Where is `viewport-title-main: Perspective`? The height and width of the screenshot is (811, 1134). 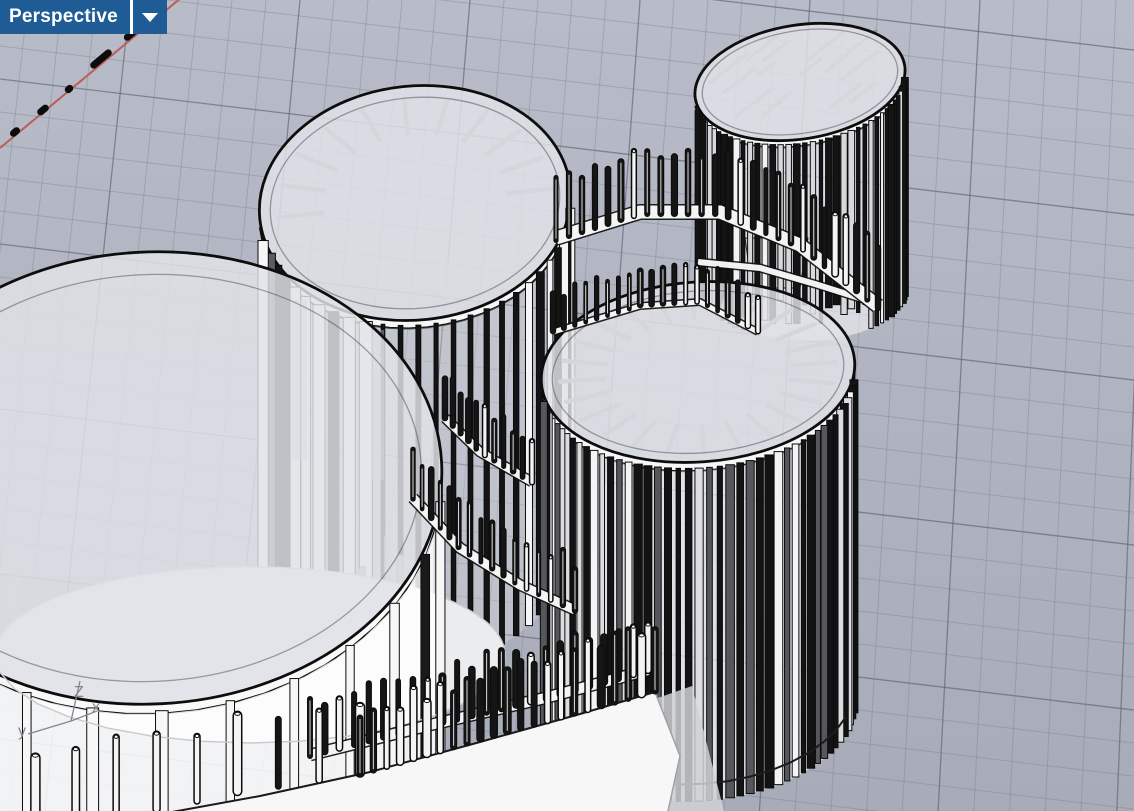
viewport-title-main: Perspective is located at coordinates (65, 17).